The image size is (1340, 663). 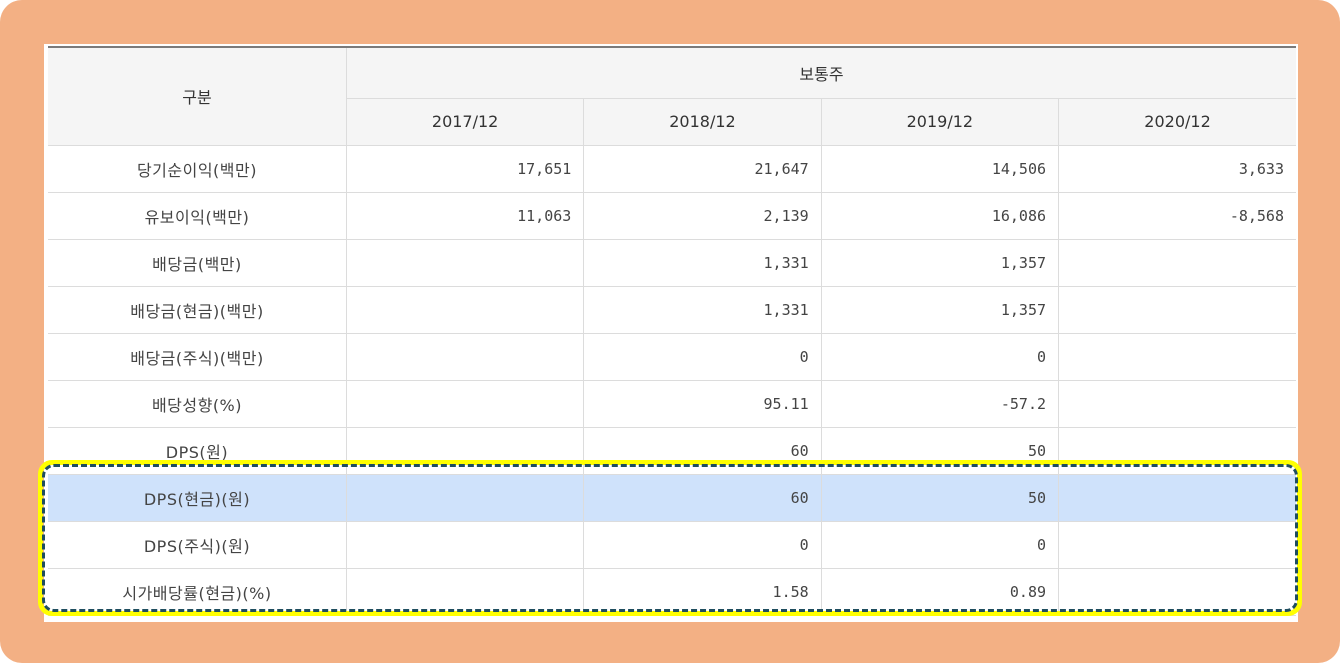 I want to click on row-label: 배당금(현금)(백만), so click(x=197, y=310).